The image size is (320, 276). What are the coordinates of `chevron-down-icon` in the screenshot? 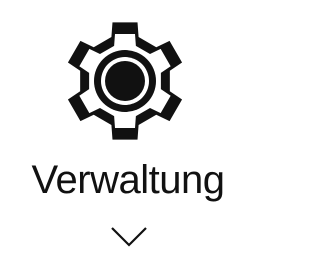 It's located at (129, 237).